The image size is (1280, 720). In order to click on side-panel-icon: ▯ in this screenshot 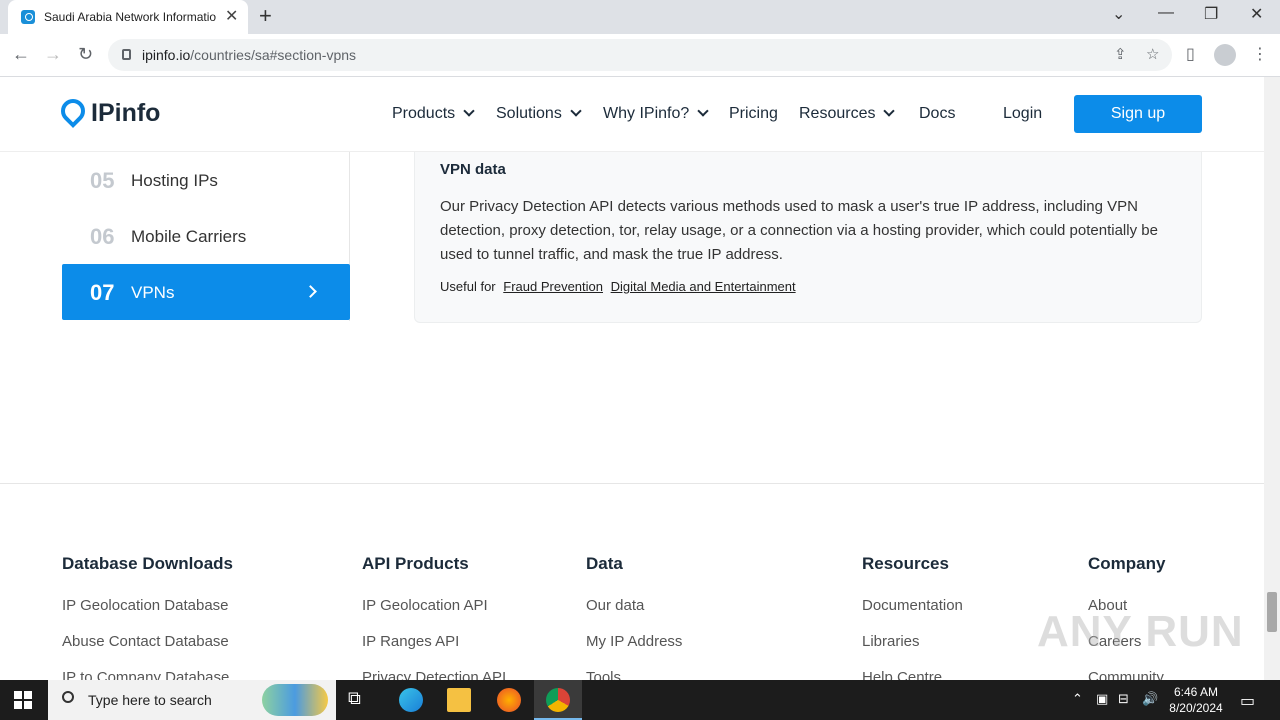, I will do `click(1190, 54)`.